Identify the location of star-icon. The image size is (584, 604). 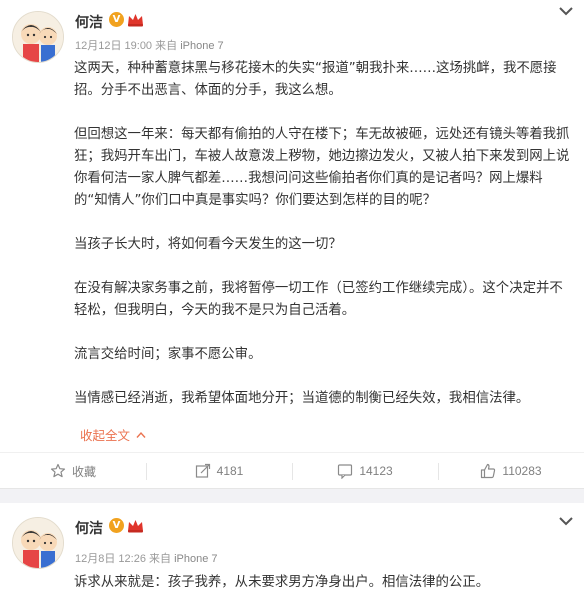
(58, 470).